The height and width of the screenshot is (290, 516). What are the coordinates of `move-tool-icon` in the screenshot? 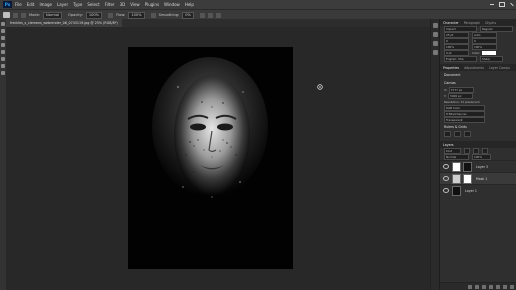 It's located at (3, 24).